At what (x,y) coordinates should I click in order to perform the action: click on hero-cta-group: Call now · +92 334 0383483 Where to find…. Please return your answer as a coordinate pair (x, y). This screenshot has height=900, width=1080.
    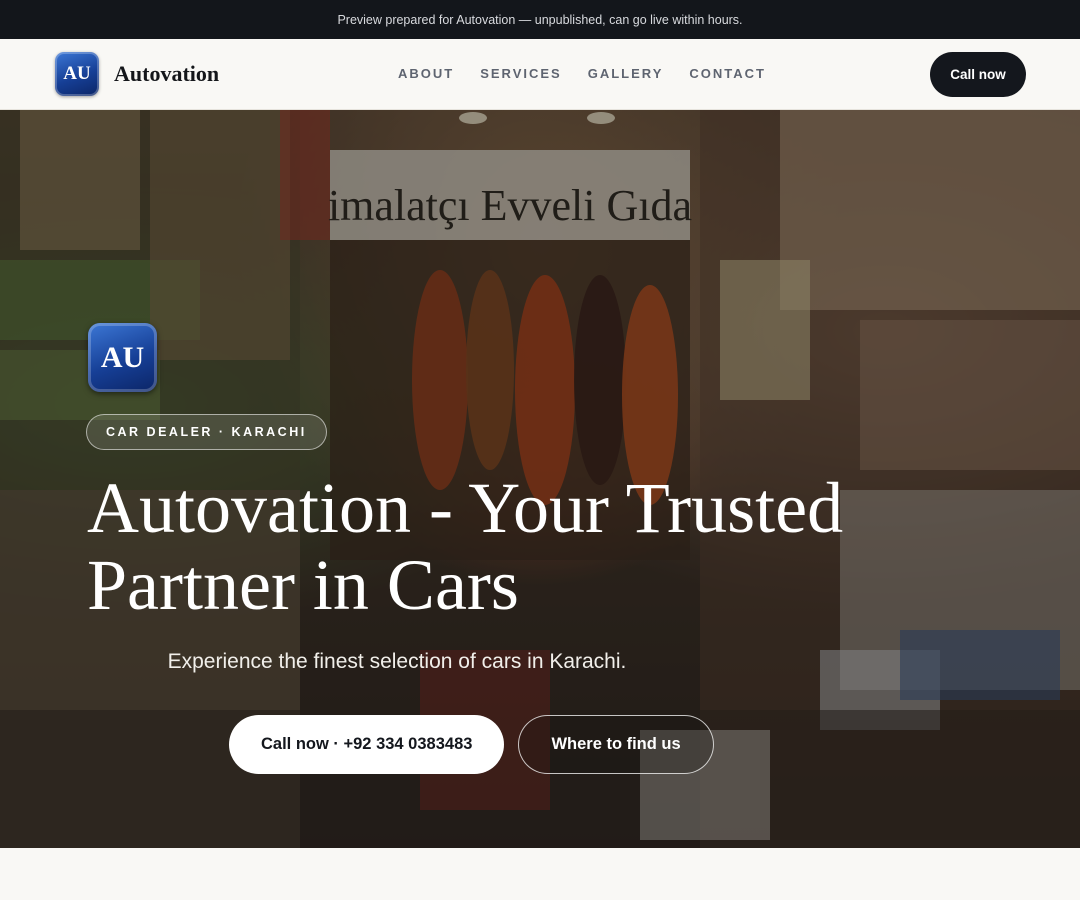
    Looking at the image, I should click on (471, 744).